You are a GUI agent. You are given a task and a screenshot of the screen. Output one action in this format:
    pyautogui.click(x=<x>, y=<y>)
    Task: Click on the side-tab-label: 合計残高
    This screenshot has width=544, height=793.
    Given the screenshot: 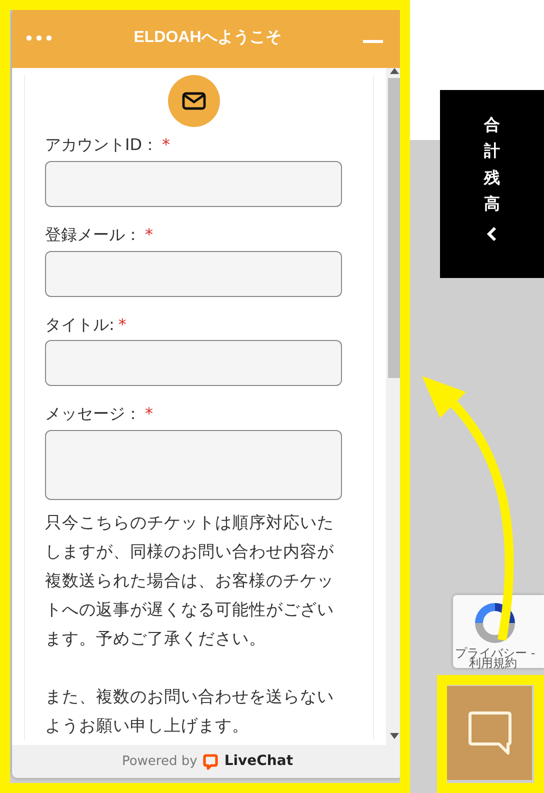 What is the action you would take?
    pyautogui.click(x=492, y=165)
    